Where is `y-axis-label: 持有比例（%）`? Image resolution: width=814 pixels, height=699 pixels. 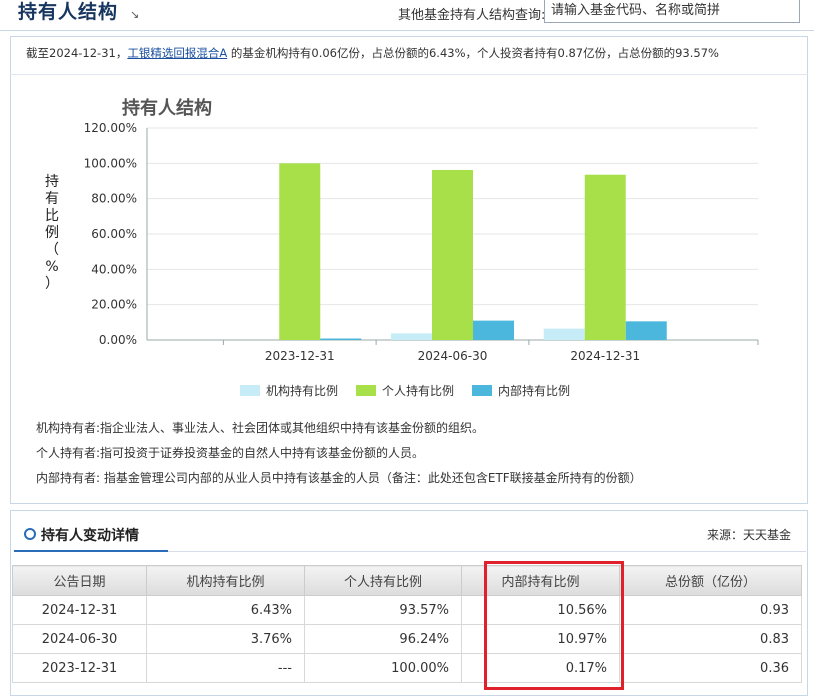
y-axis-label: 持有比例（%） is located at coordinates (52, 233).